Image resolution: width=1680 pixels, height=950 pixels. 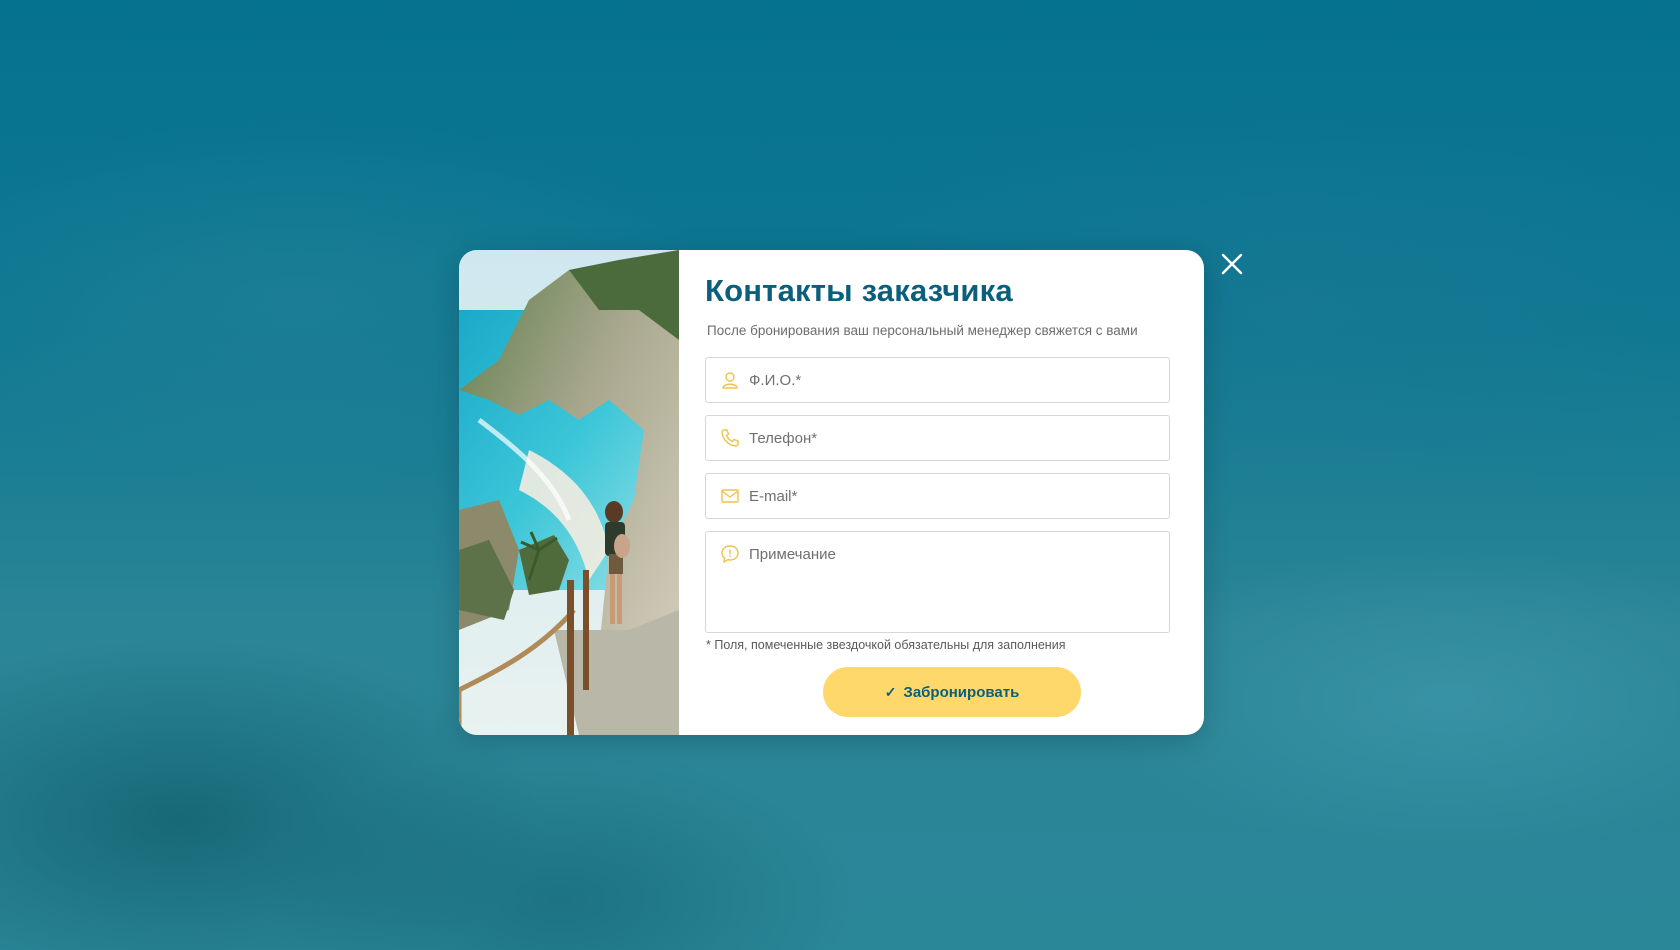 What do you see at coordinates (569, 492) in the screenshot?
I see `beach-cliff-photo` at bounding box center [569, 492].